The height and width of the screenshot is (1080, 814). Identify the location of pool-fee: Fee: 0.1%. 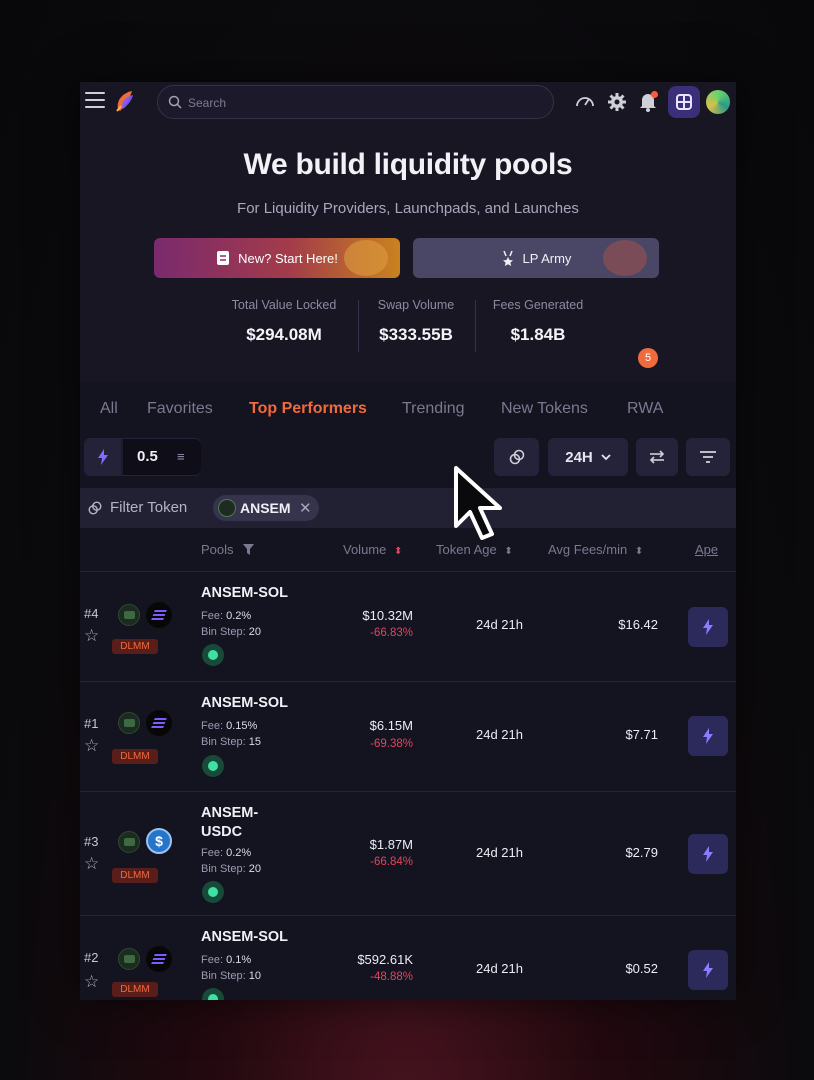
(226, 960).